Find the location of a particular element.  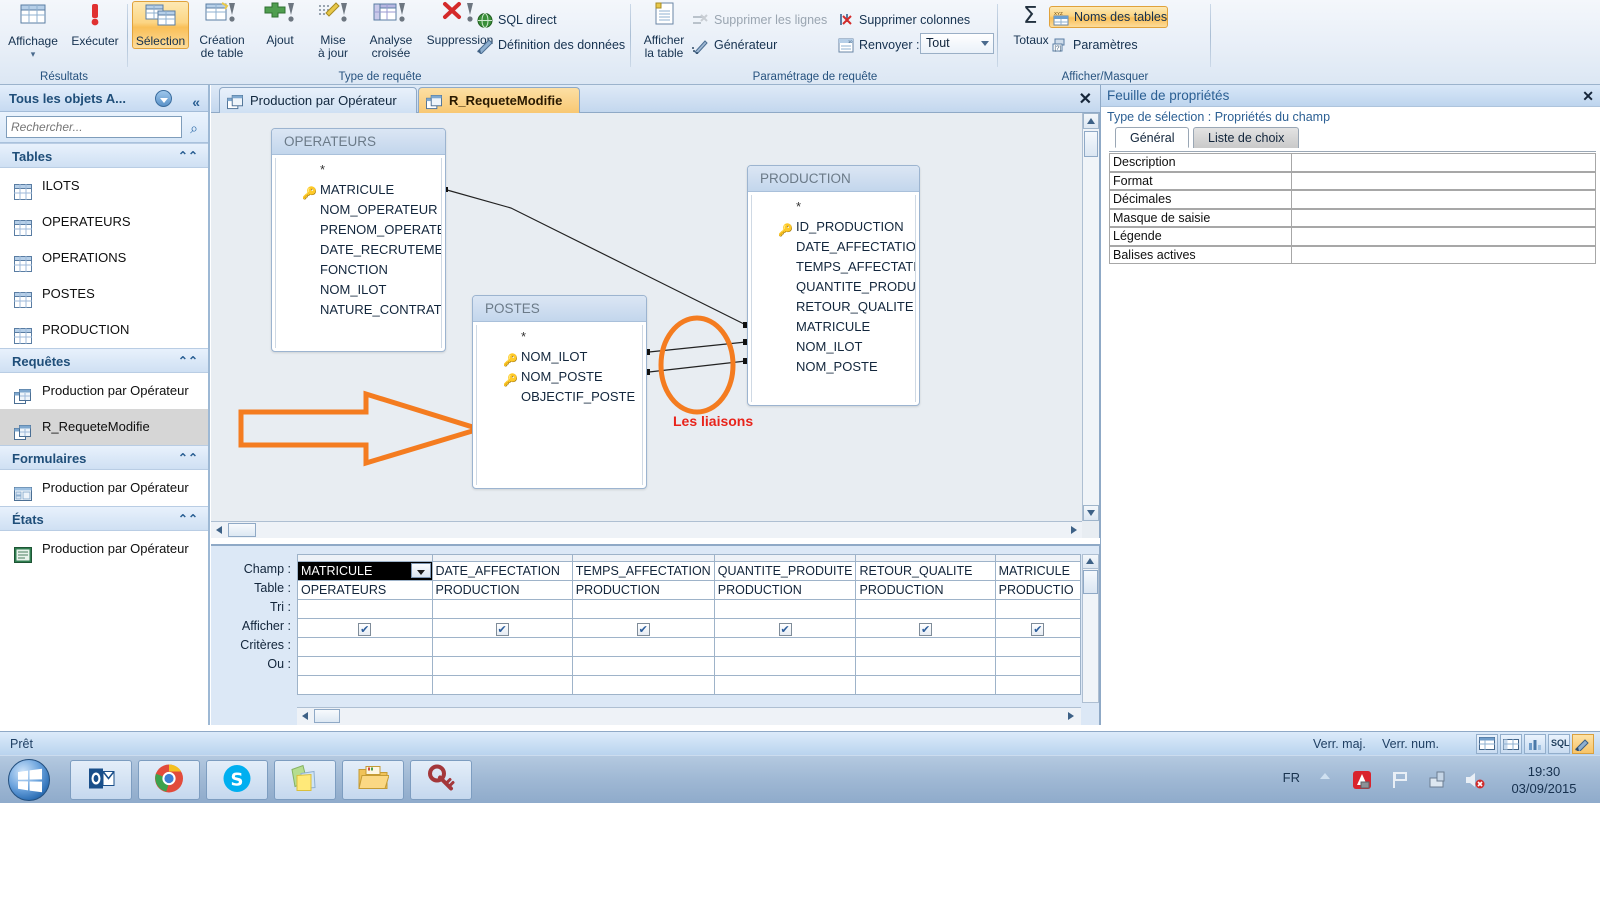

field-cell: QUANTITE_PRODUITE is located at coordinates (785, 571).